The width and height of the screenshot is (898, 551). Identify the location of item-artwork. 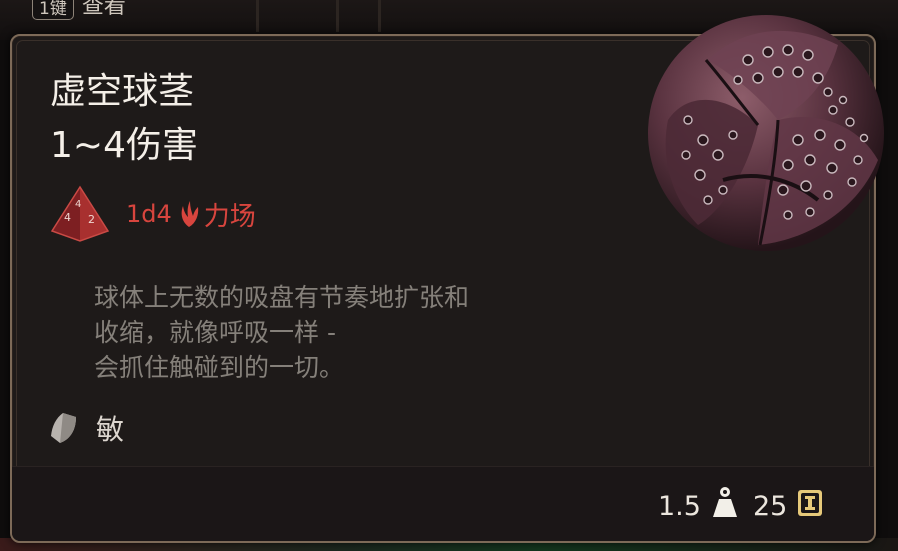
(766, 133).